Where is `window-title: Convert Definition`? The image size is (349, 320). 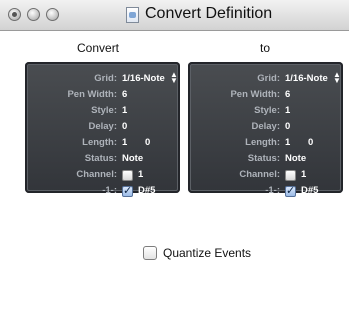 window-title: Convert Definition is located at coordinates (209, 13).